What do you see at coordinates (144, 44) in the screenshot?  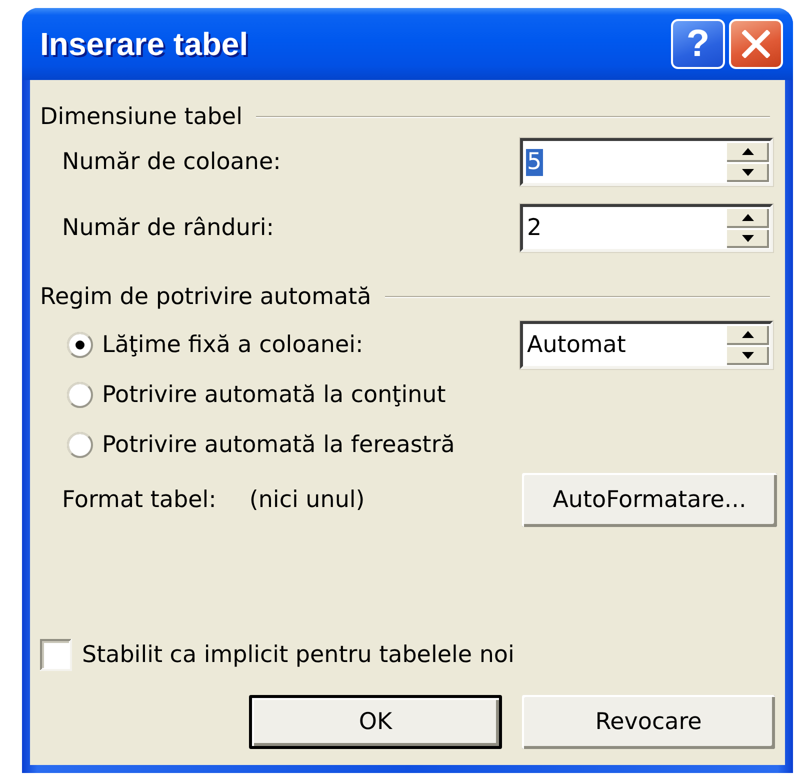 I see `window-title: Inserare tabel` at bounding box center [144, 44].